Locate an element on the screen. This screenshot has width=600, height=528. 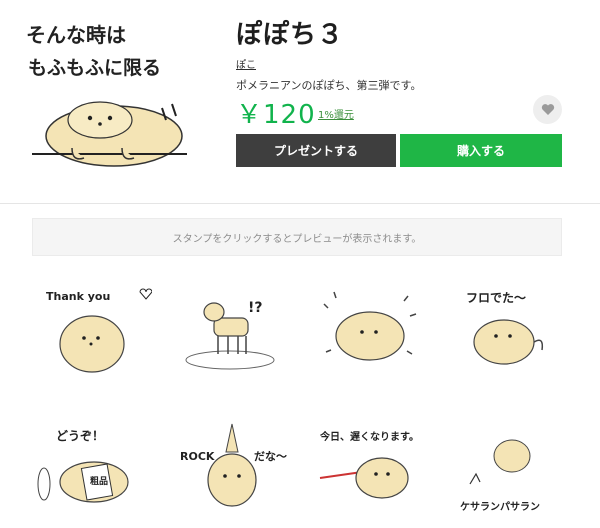
sticker-text: ROCK is located at coordinates (197, 456).